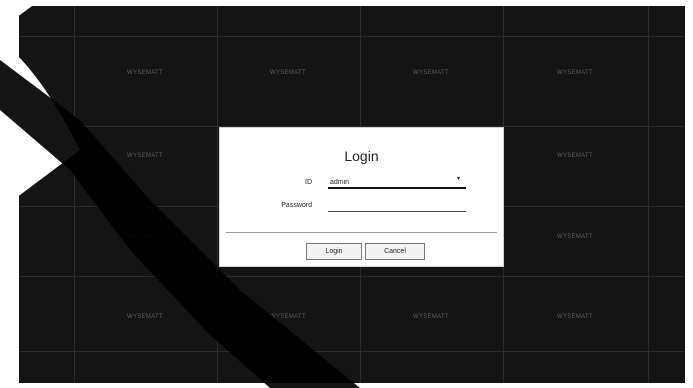 The image size is (693, 388). Describe the element at coordinates (458, 178) in the screenshot. I see `chevron-down-icon: ▾` at that location.